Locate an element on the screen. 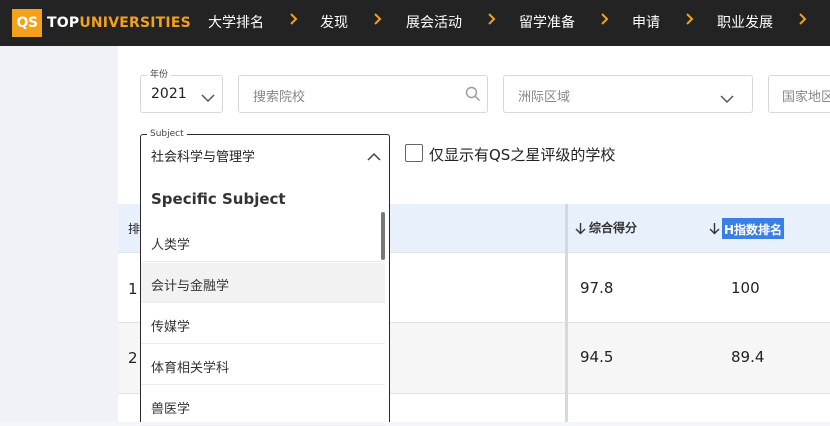 The image size is (830, 426). subject-value: 社会科学与管理学 is located at coordinates (203, 157).